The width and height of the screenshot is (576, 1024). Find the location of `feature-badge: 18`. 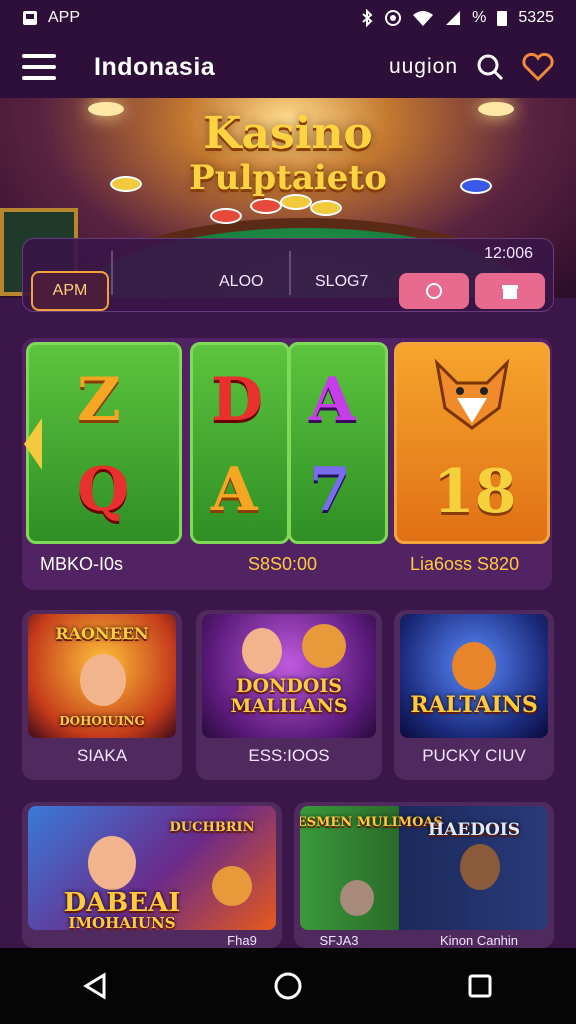

feature-badge: 18 is located at coordinates (475, 492).